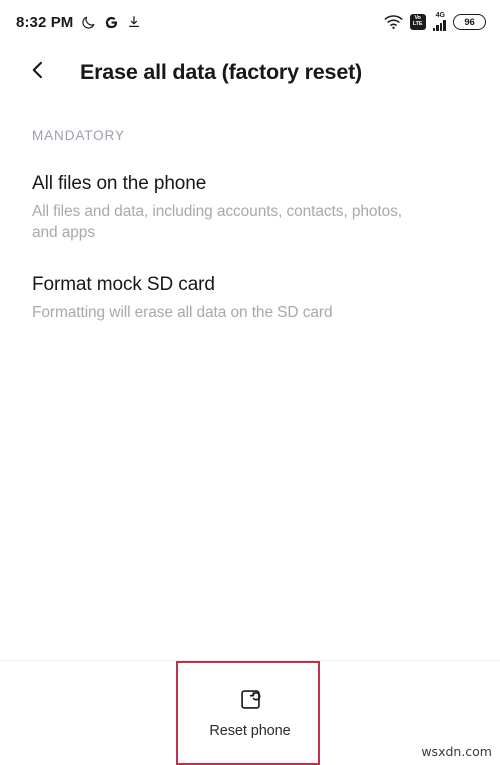  I want to click on app-bar: Erase all data (factory reset), so click(250, 72).